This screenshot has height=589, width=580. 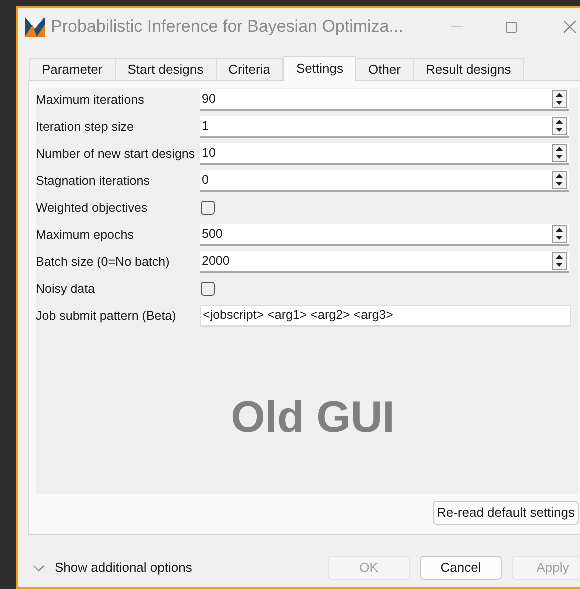 What do you see at coordinates (123, 568) in the screenshot?
I see `show-options-toggle: Show additional options` at bounding box center [123, 568].